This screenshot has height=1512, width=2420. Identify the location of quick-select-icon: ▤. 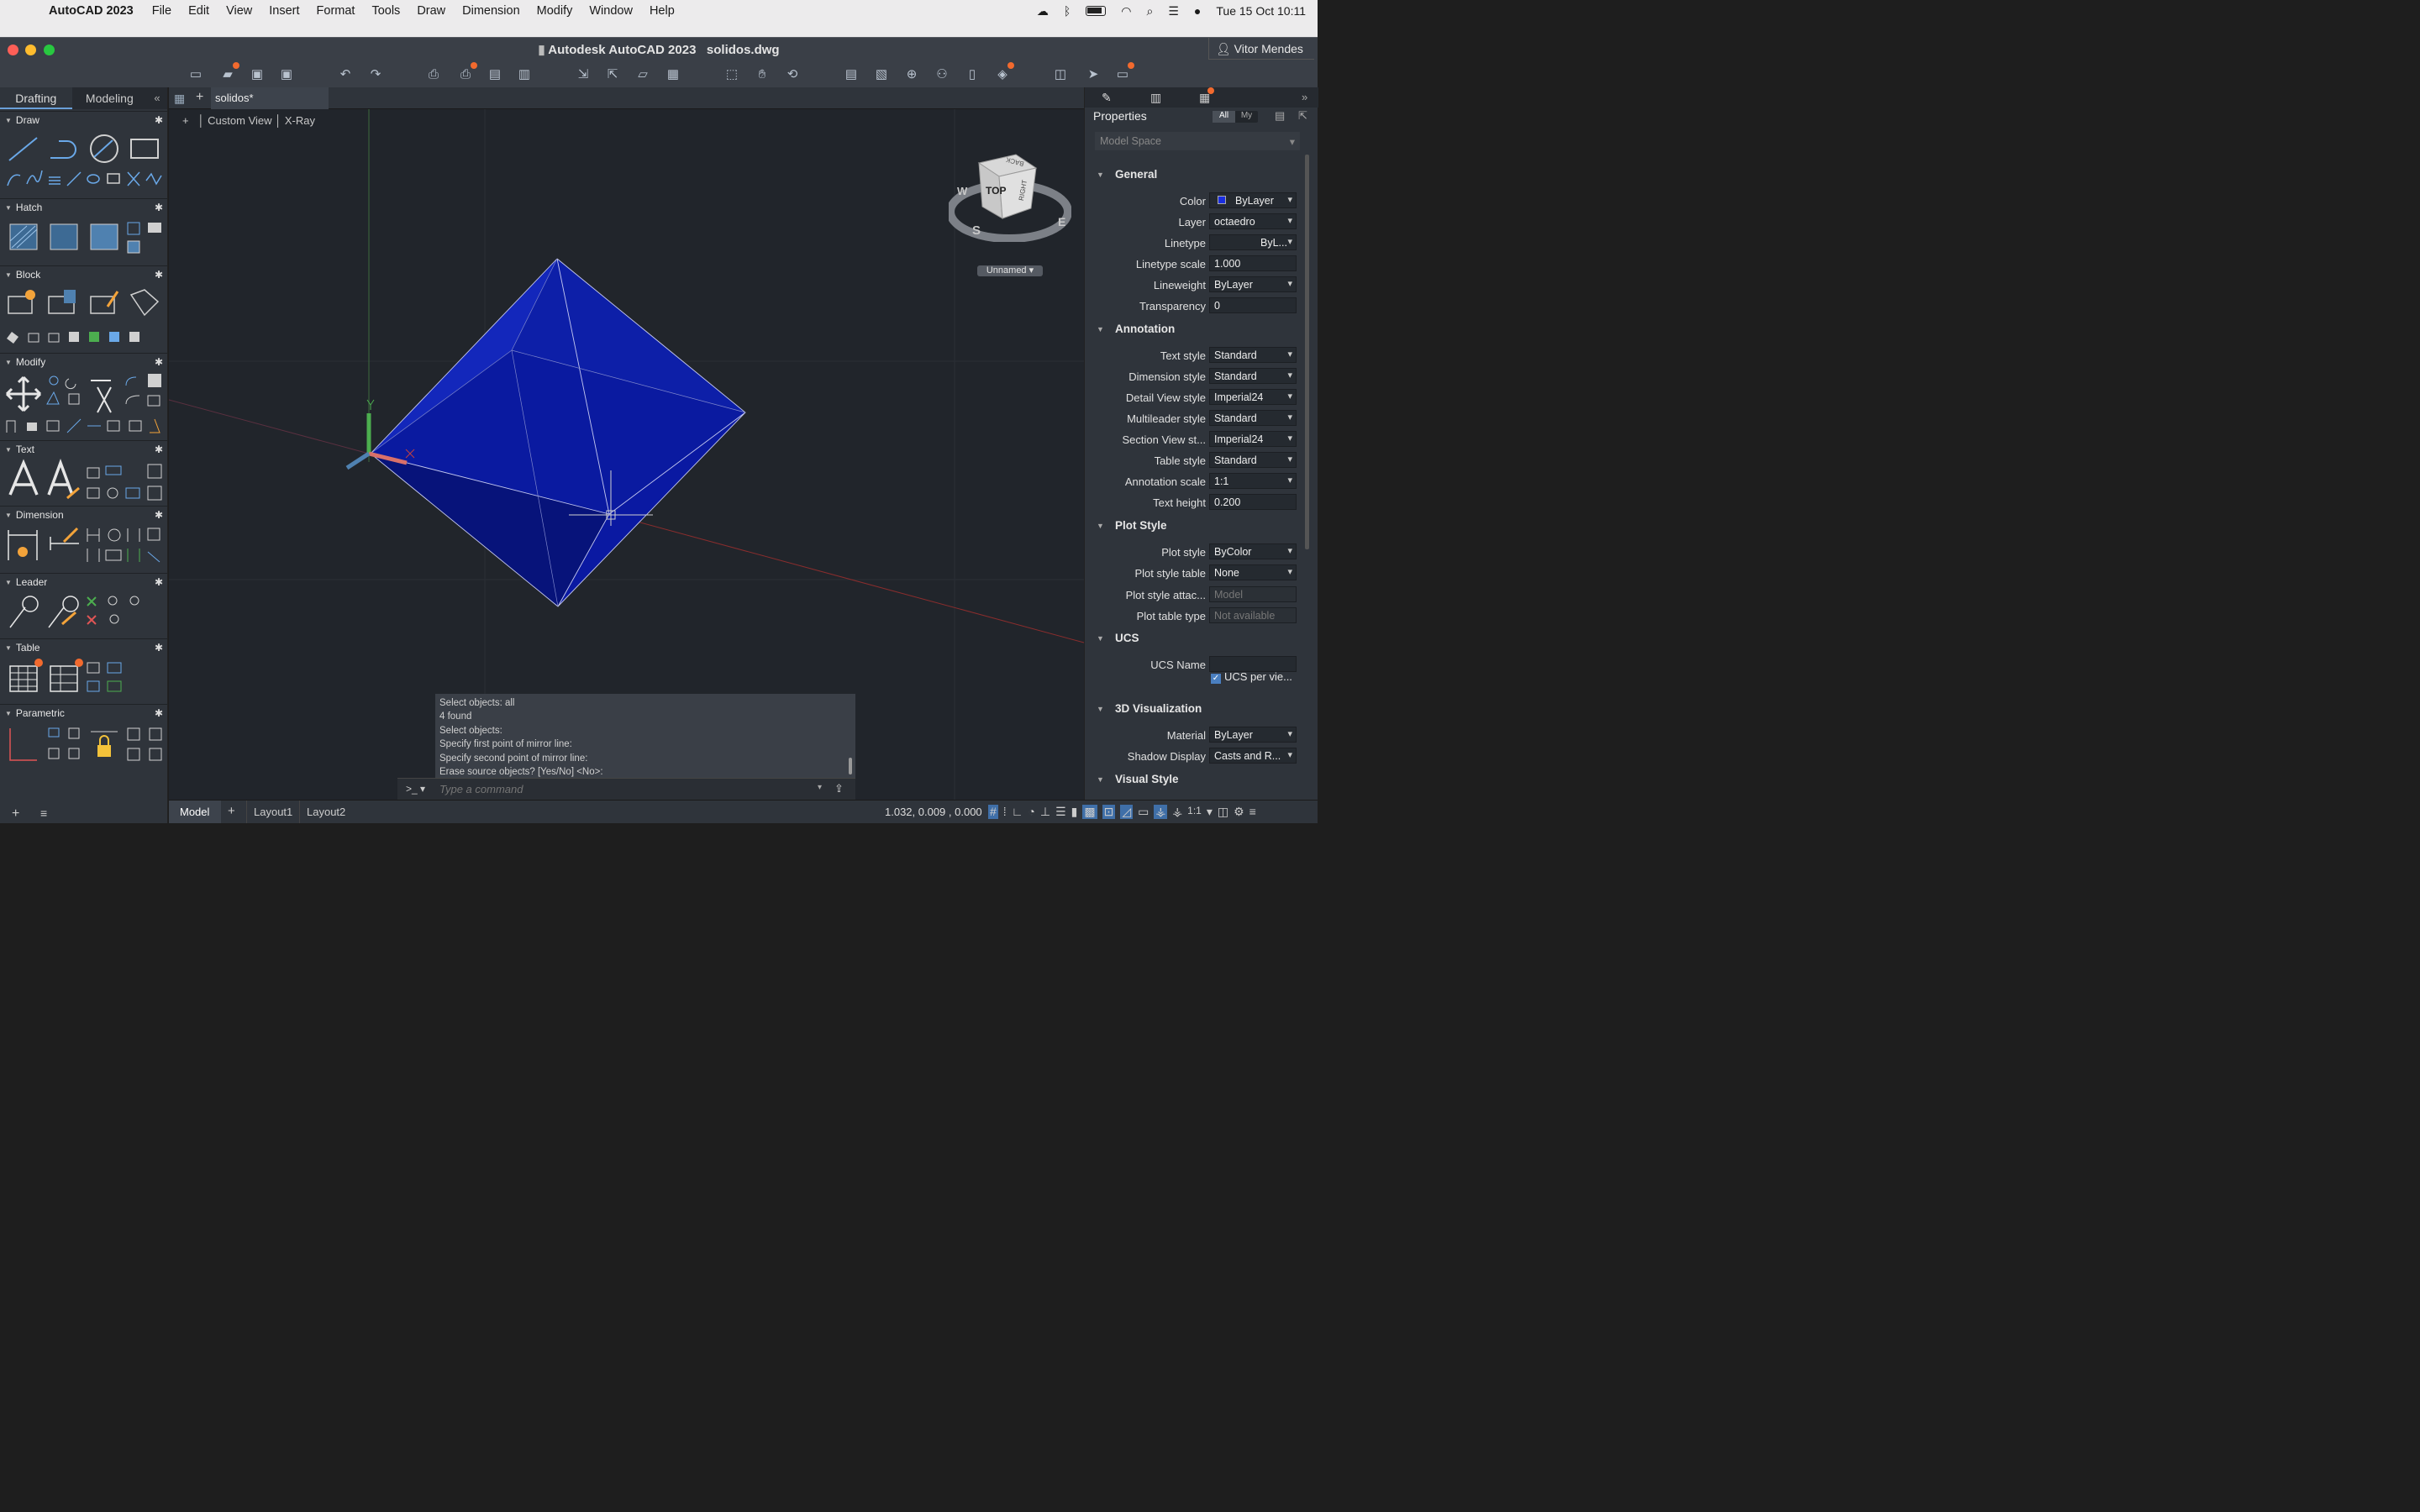
(1280, 116).